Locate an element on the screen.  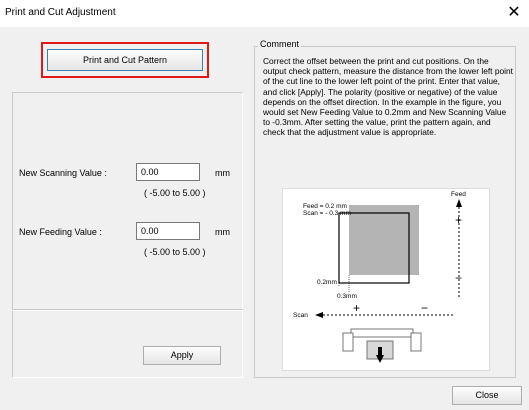
offset-scan-label: 0.3mm is located at coordinates (347, 296).